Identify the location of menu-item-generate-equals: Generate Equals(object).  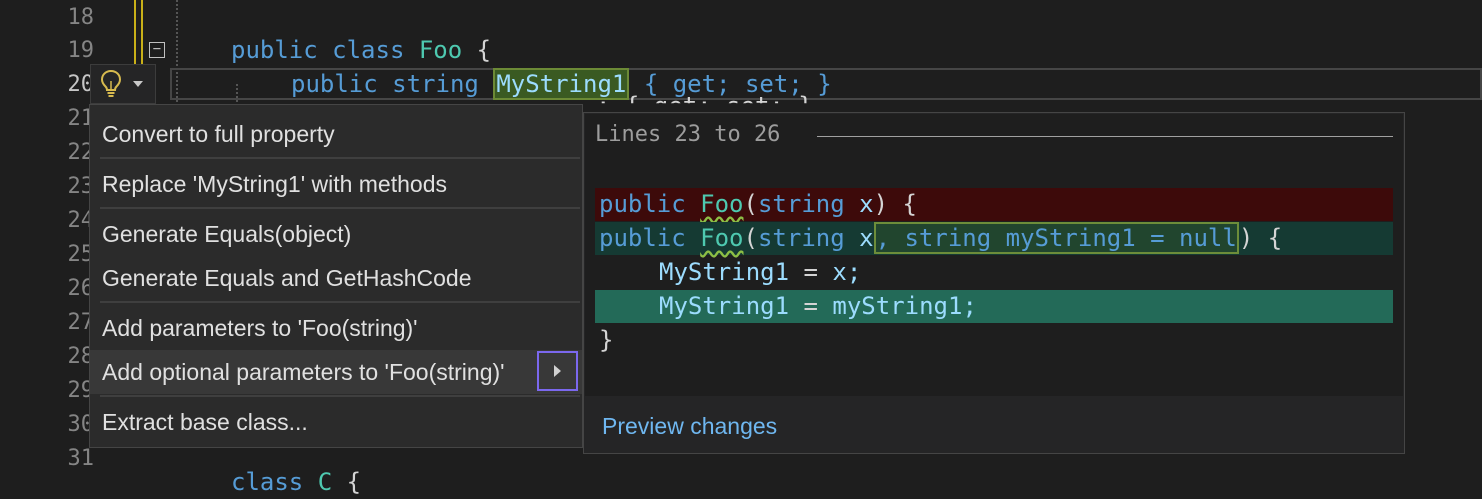
(226, 234).